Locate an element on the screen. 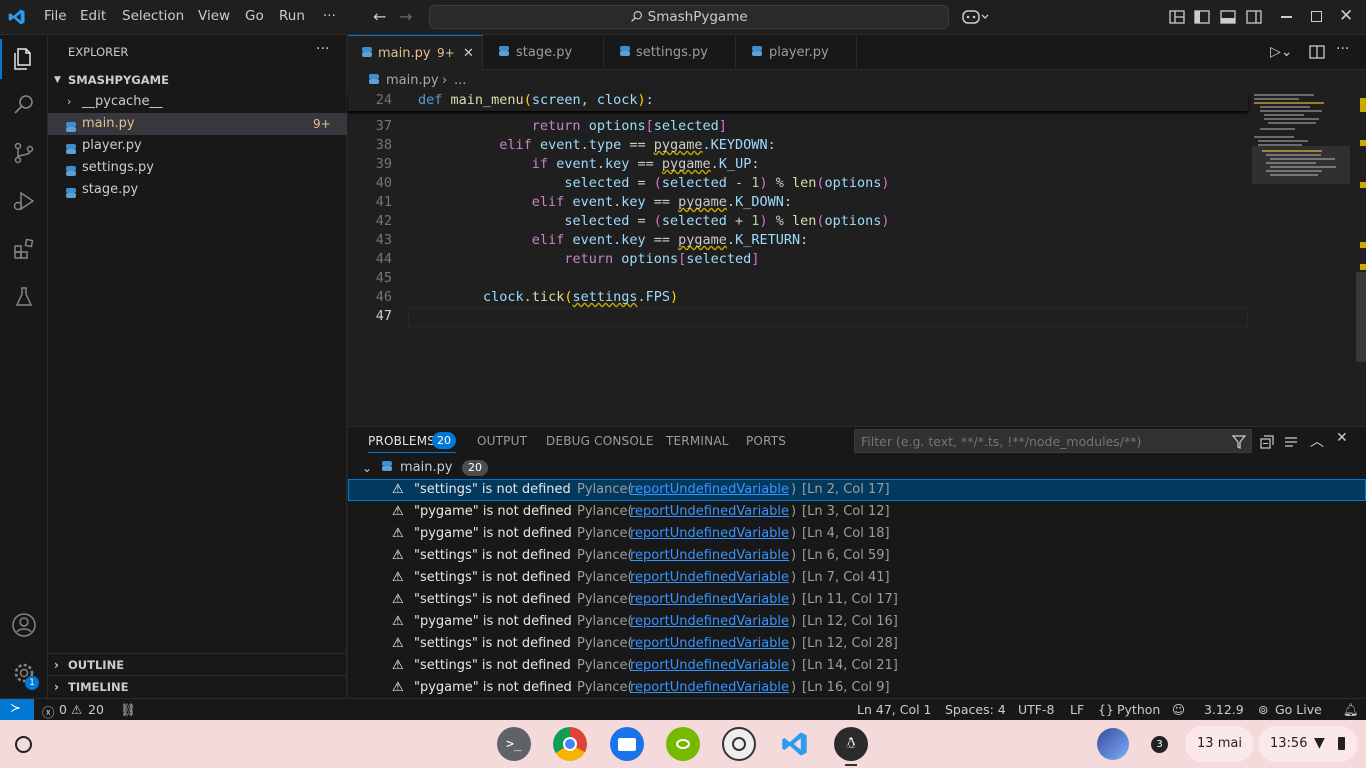 The width and height of the screenshot is (1366, 768). tree-item-pycache: › __pycache__ is located at coordinates (197, 102).